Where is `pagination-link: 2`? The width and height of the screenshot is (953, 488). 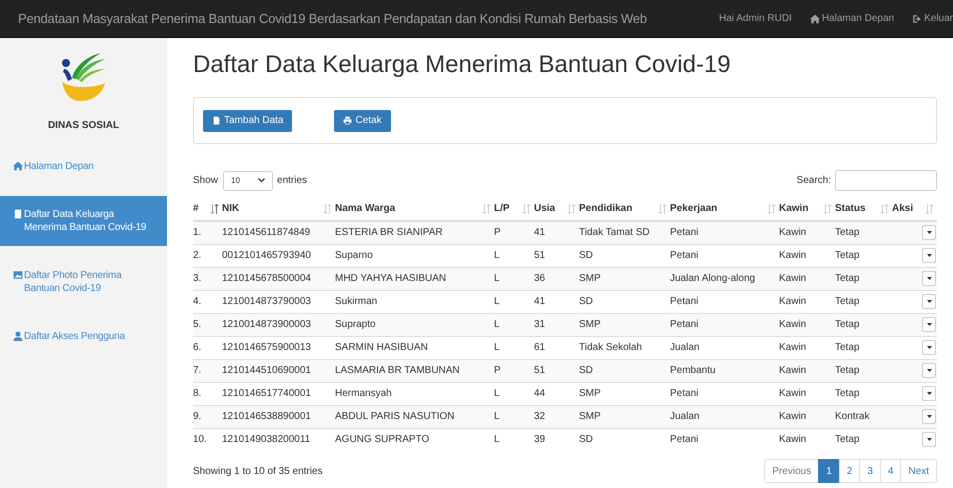
pagination-link: 2 is located at coordinates (849, 471).